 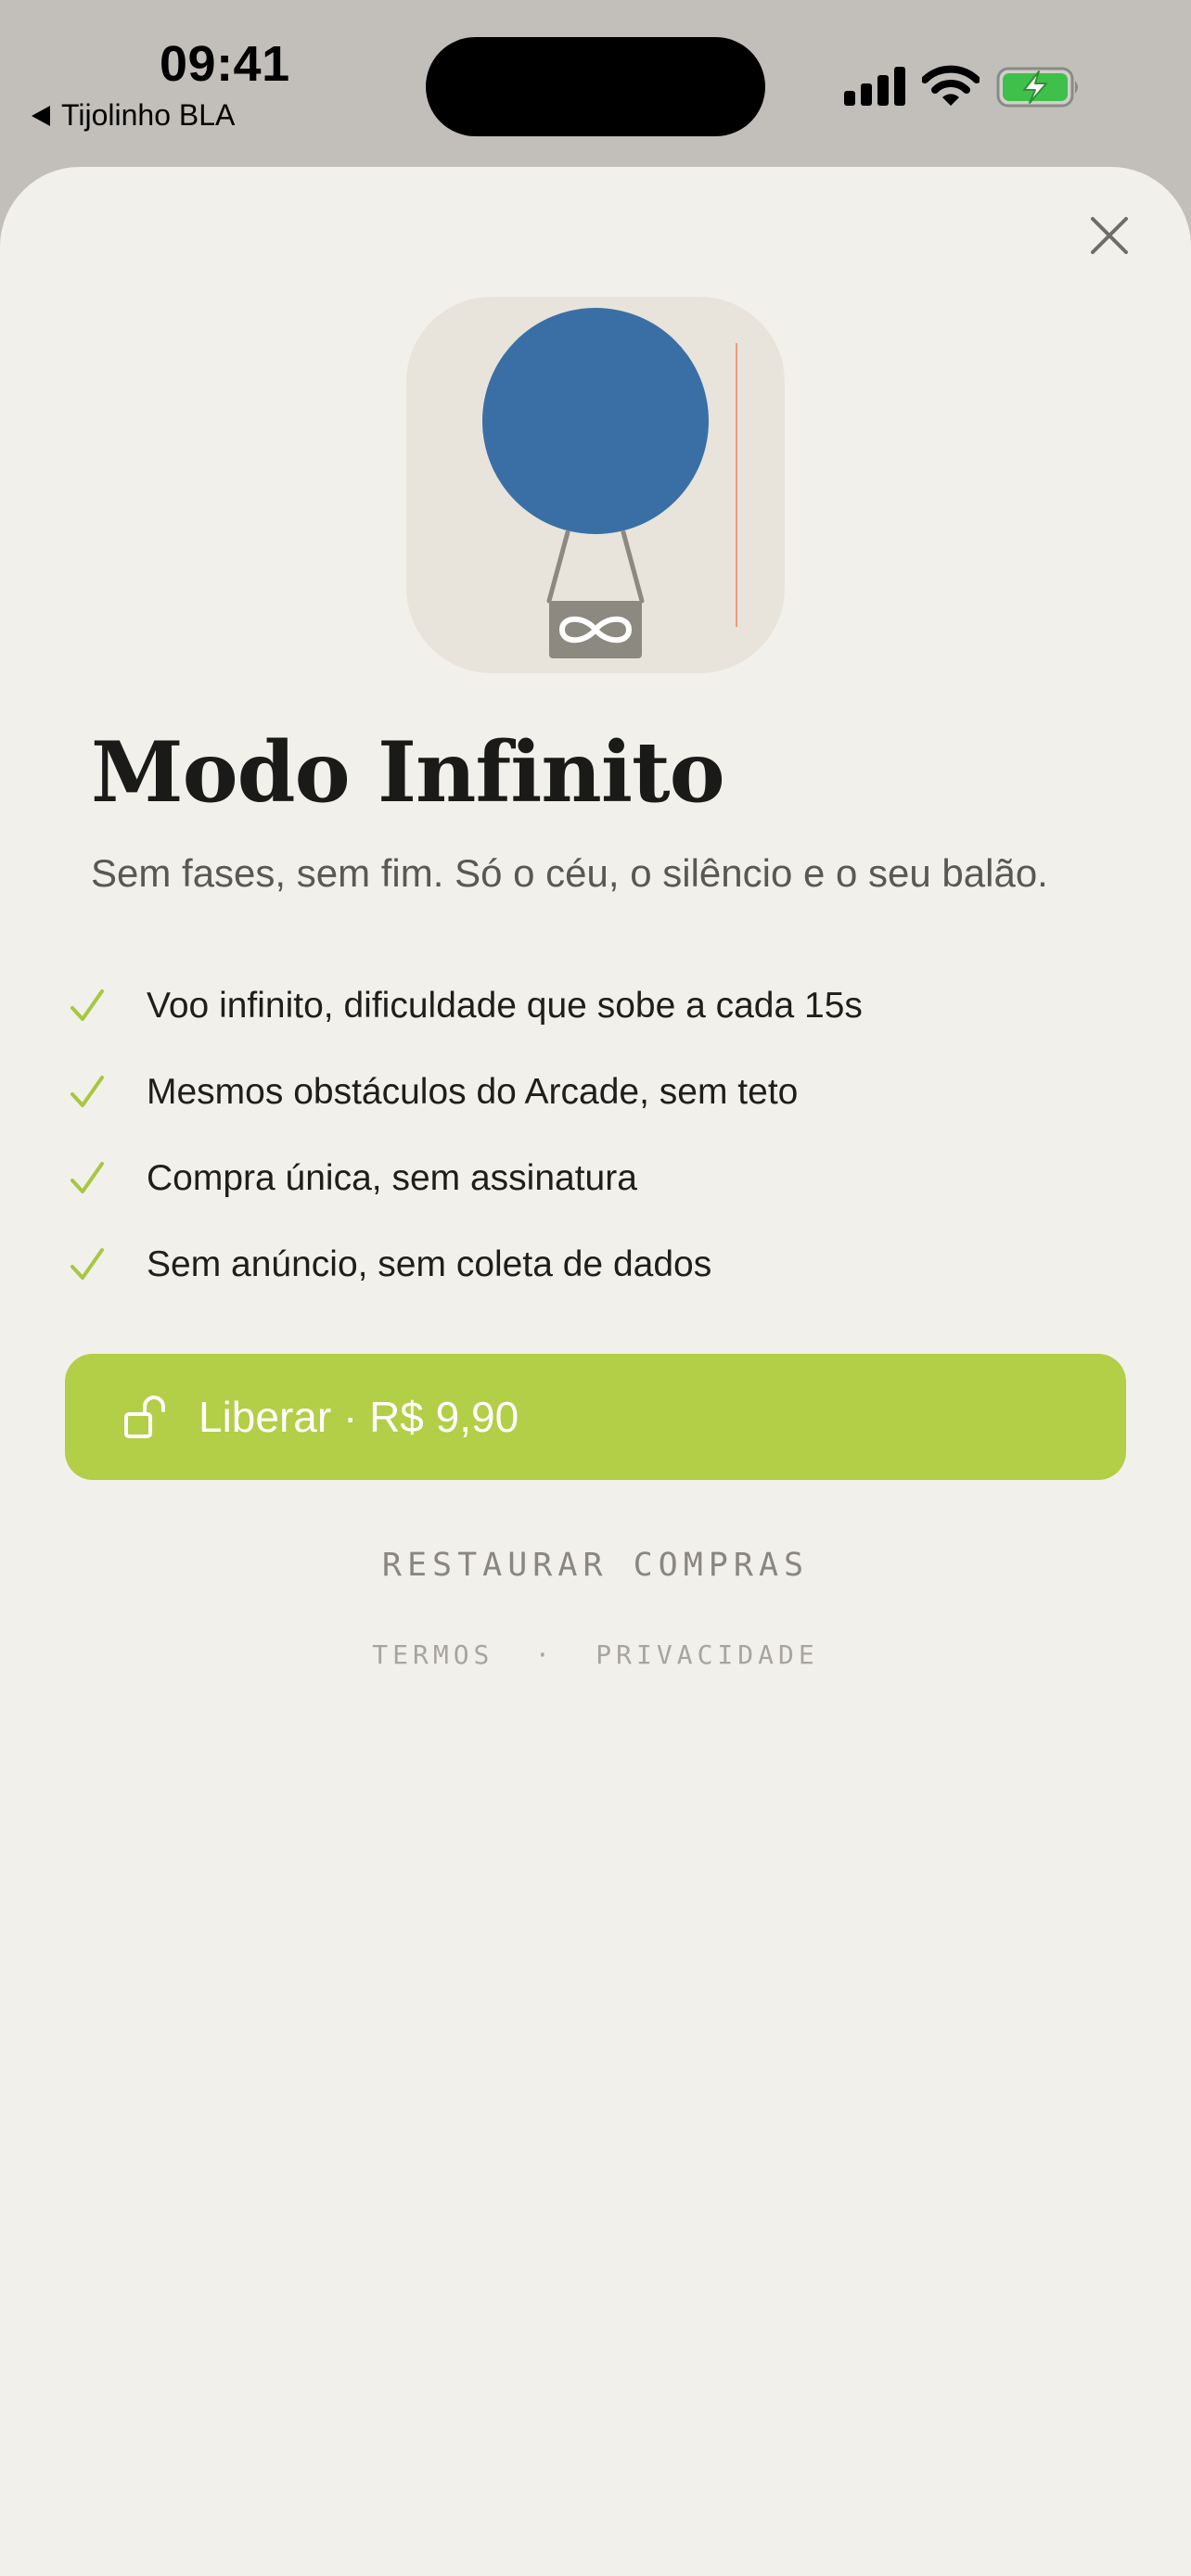 I want to click on balloon-infinity-icon, so click(x=610, y=483).